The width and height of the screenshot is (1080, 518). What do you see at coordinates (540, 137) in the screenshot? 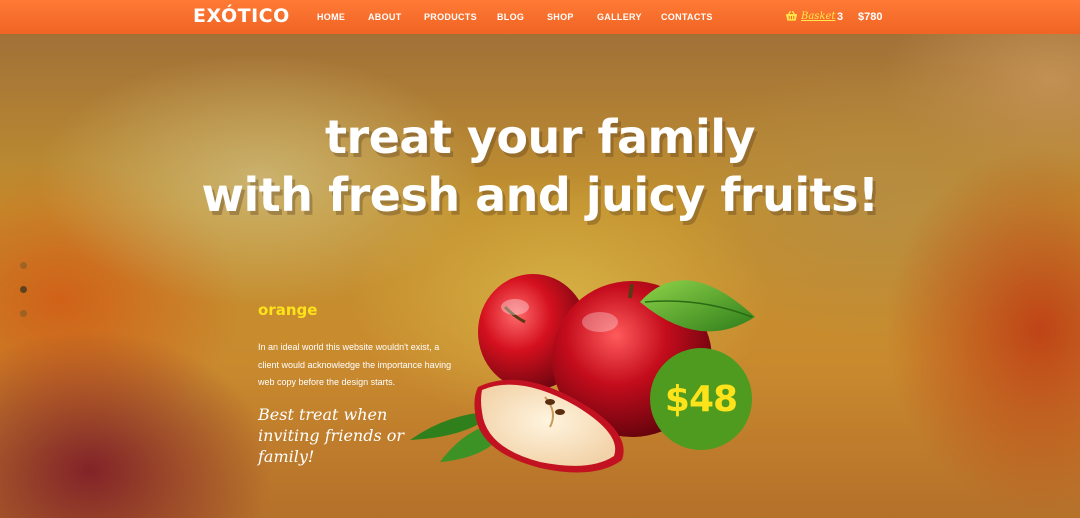
I see `headline-line-1: treat your family` at bounding box center [540, 137].